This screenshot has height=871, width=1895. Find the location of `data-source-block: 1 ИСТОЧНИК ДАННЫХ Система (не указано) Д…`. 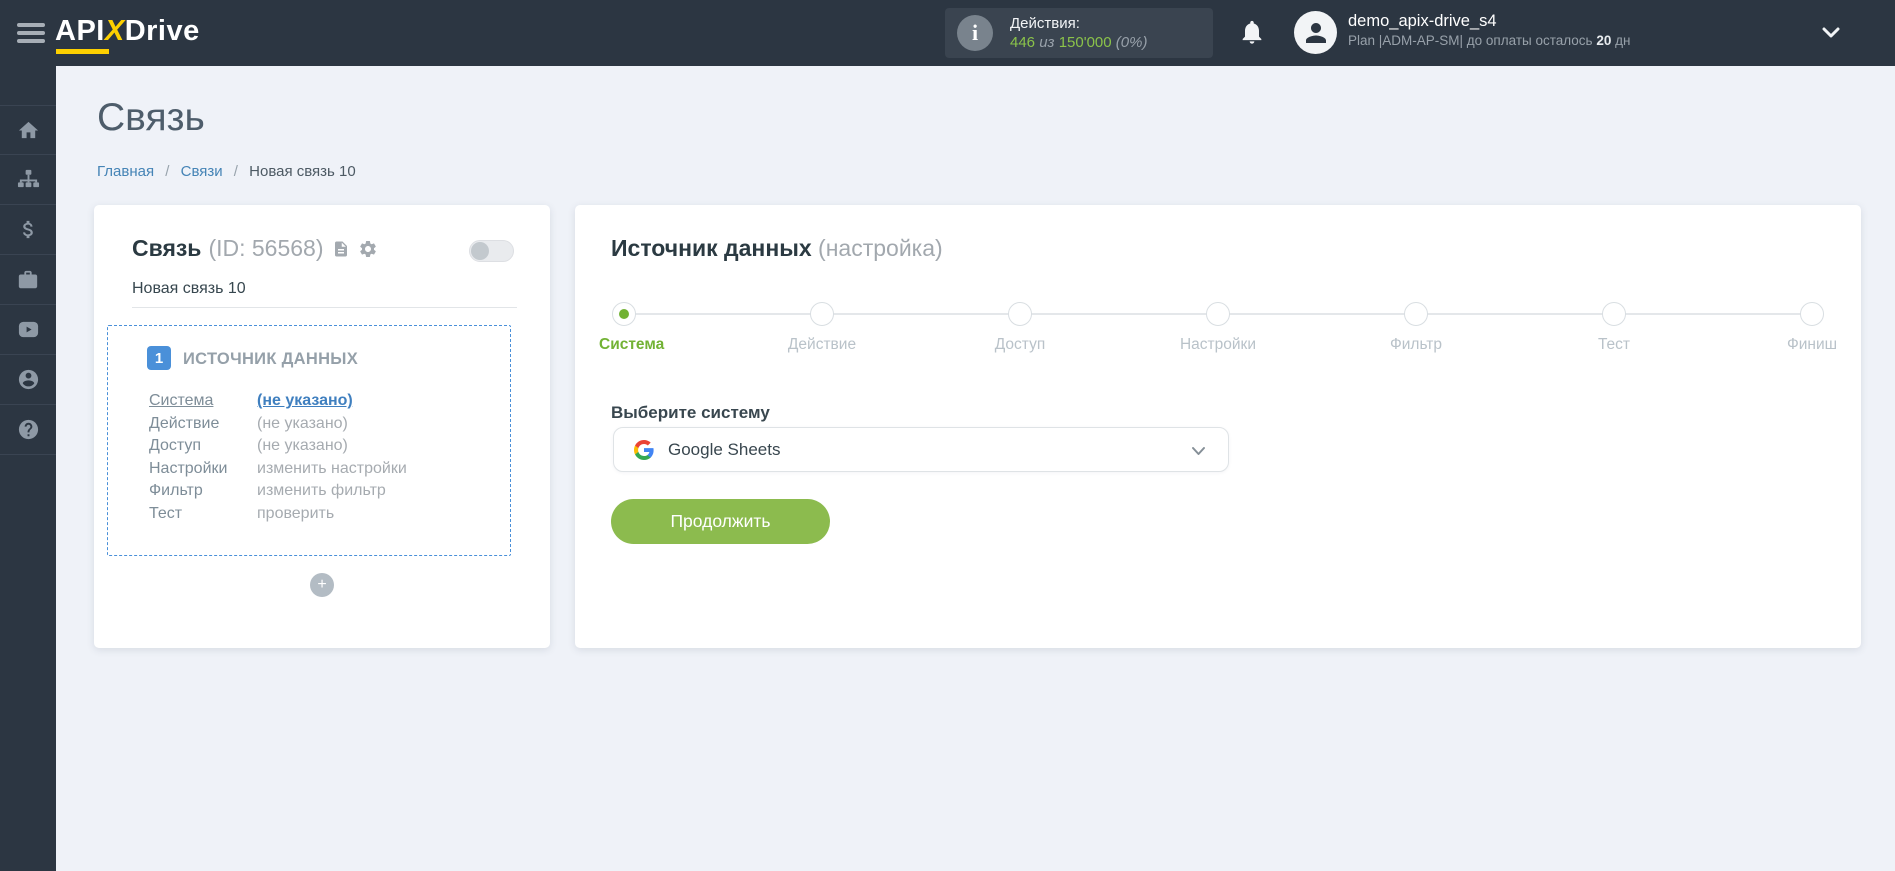

data-source-block: 1 ИСТОЧНИК ДАННЫХ Система (не указано) Д… is located at coordinates (309, 440).